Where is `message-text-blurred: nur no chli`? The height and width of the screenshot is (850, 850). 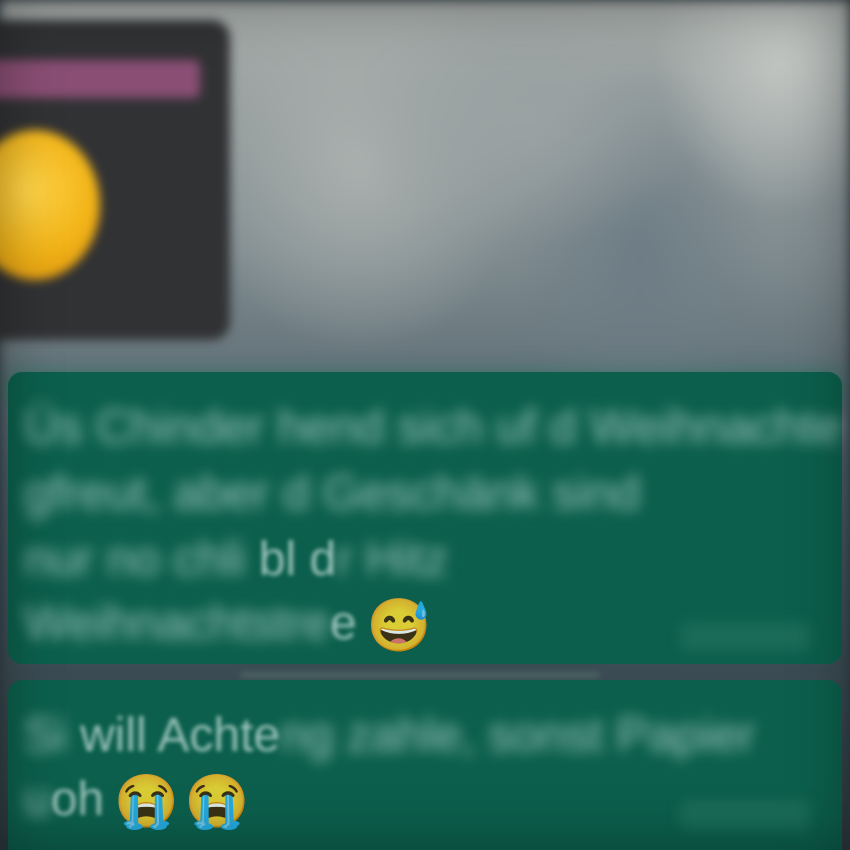
message-text-blurred: nur no chli is located at coordinates (141, 559).